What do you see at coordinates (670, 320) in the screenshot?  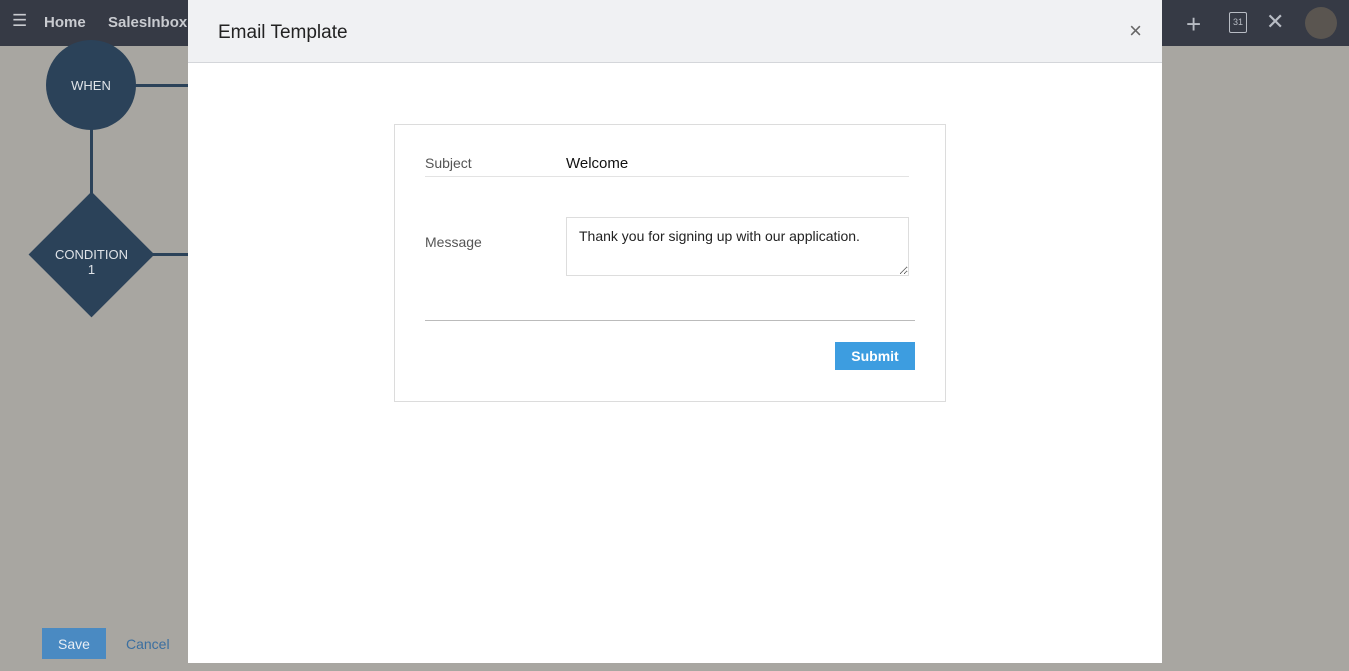 I see `divider` at bounding box center [670, 320].